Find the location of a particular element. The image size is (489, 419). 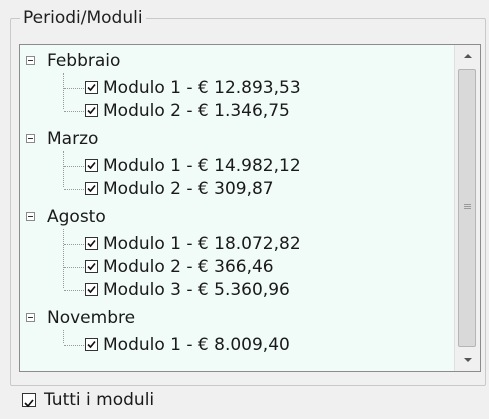

tree-item-agosto-modulo-3: Modulo 3 - € 5.360,96 is located at coordinates (190, 291).